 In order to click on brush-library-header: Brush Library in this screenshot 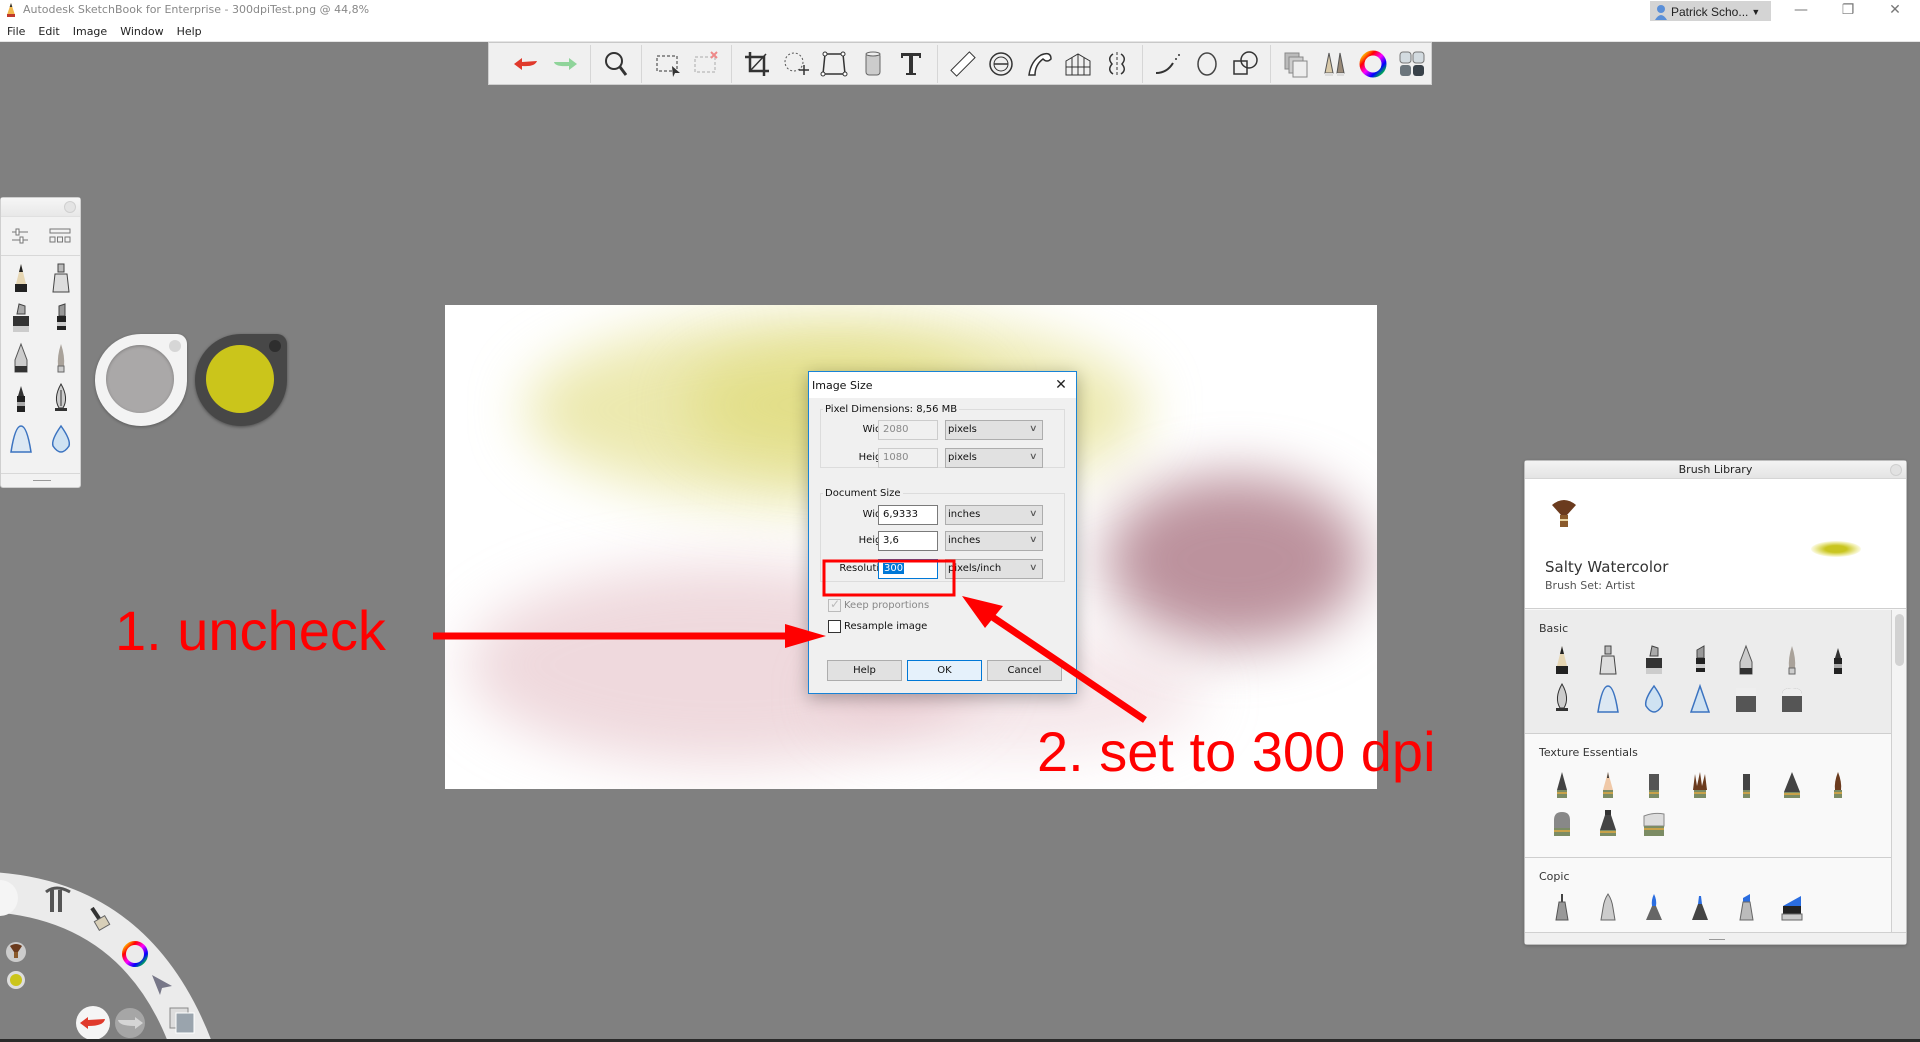, I will do `click(1715, 470)`.